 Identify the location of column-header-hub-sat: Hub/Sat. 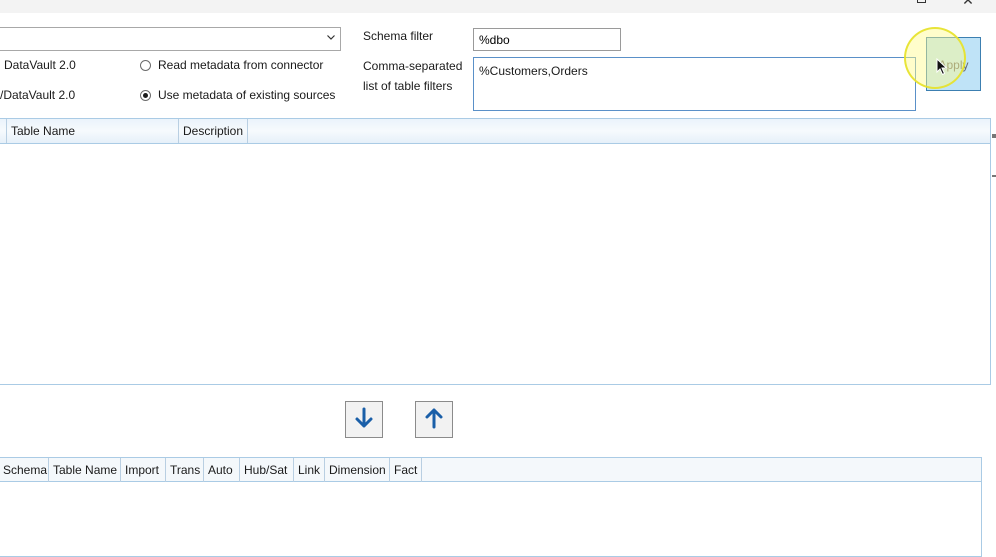
(267, 470).